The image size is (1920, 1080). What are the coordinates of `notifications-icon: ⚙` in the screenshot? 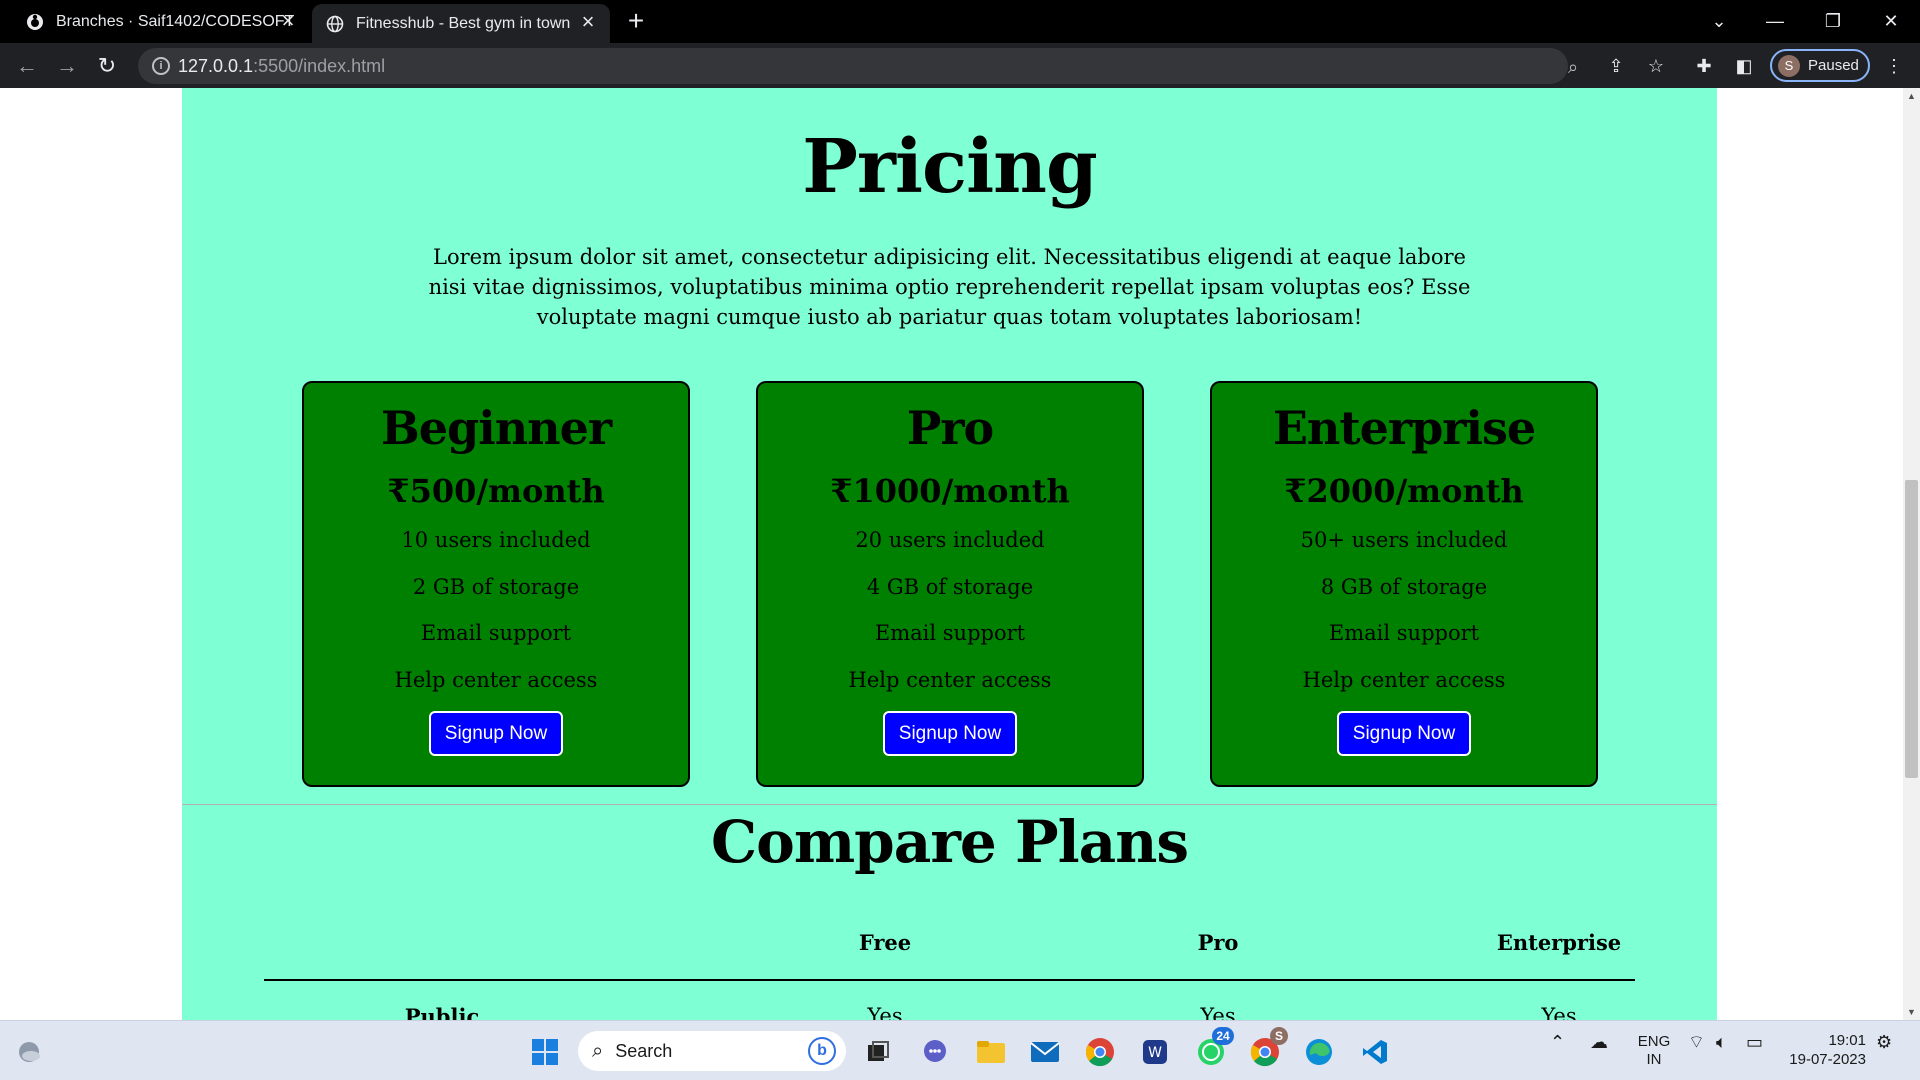 It's located at (1884, 1042).